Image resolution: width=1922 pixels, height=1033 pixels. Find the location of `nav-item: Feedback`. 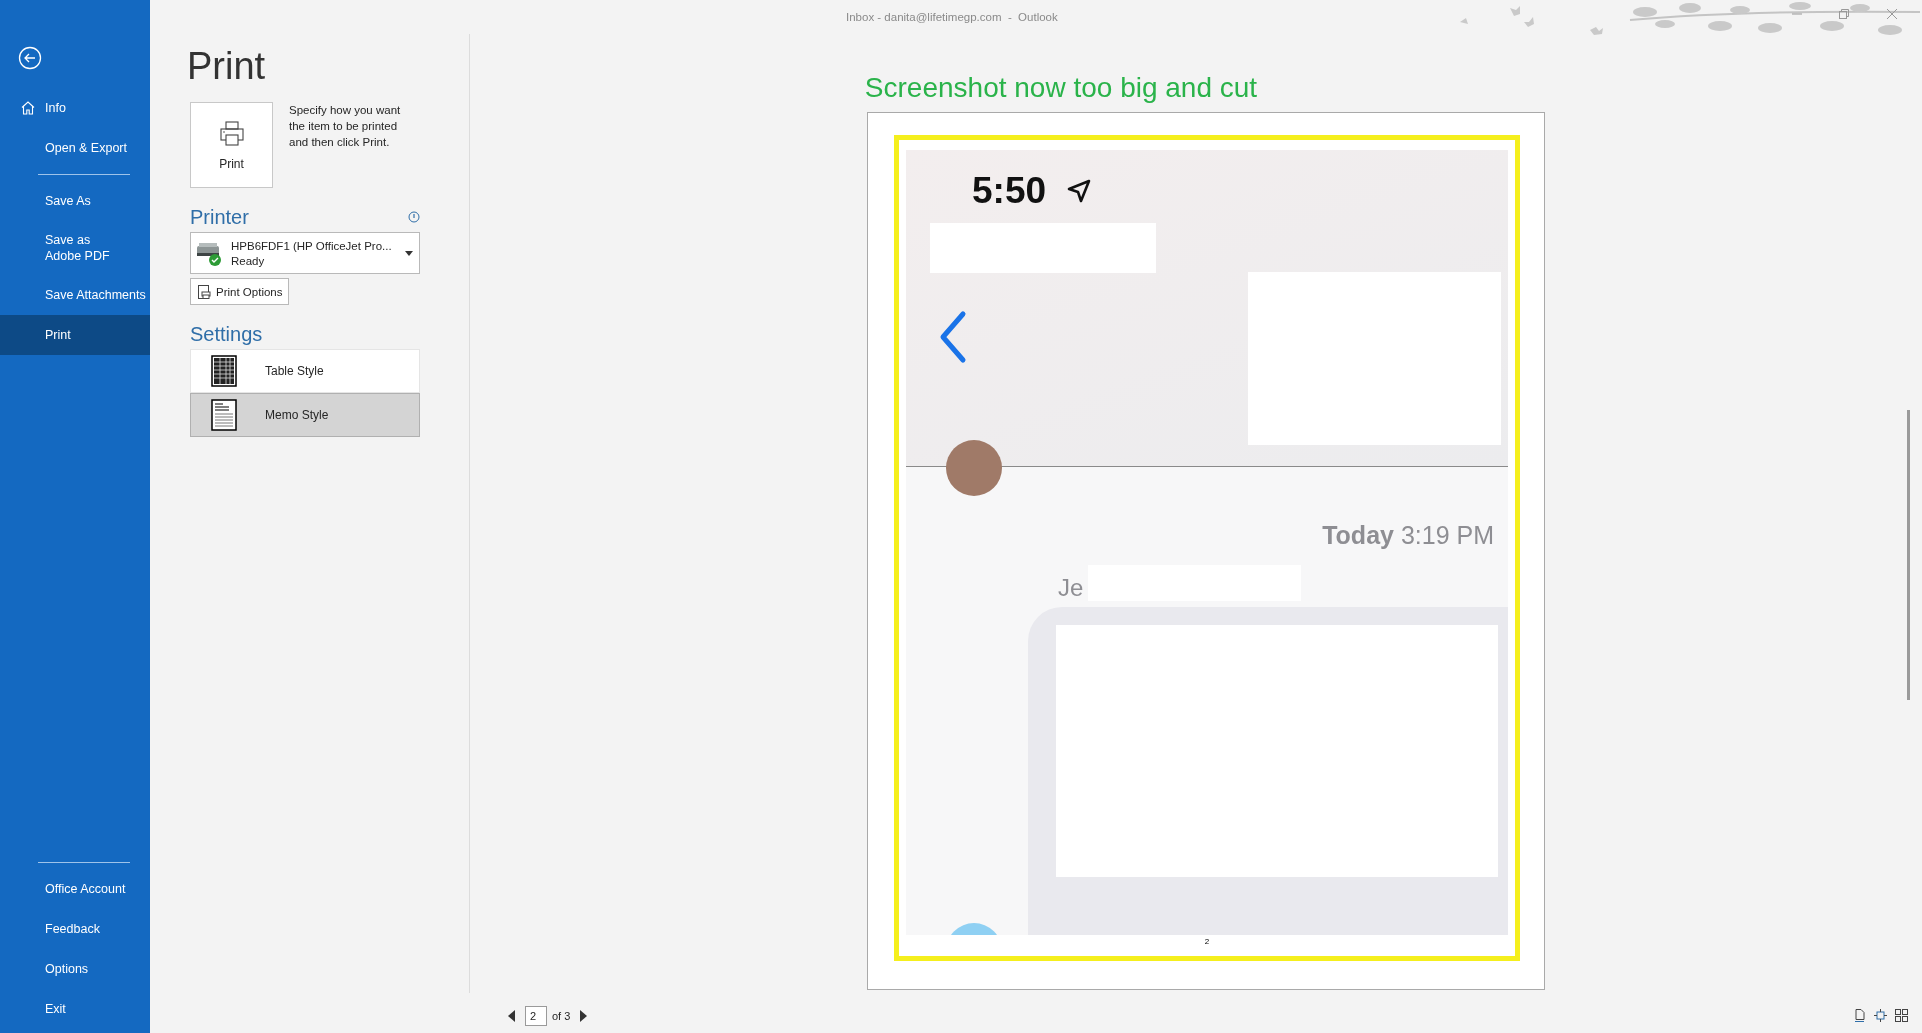

nav-item: Feedback is located at coordinates (75, 929).